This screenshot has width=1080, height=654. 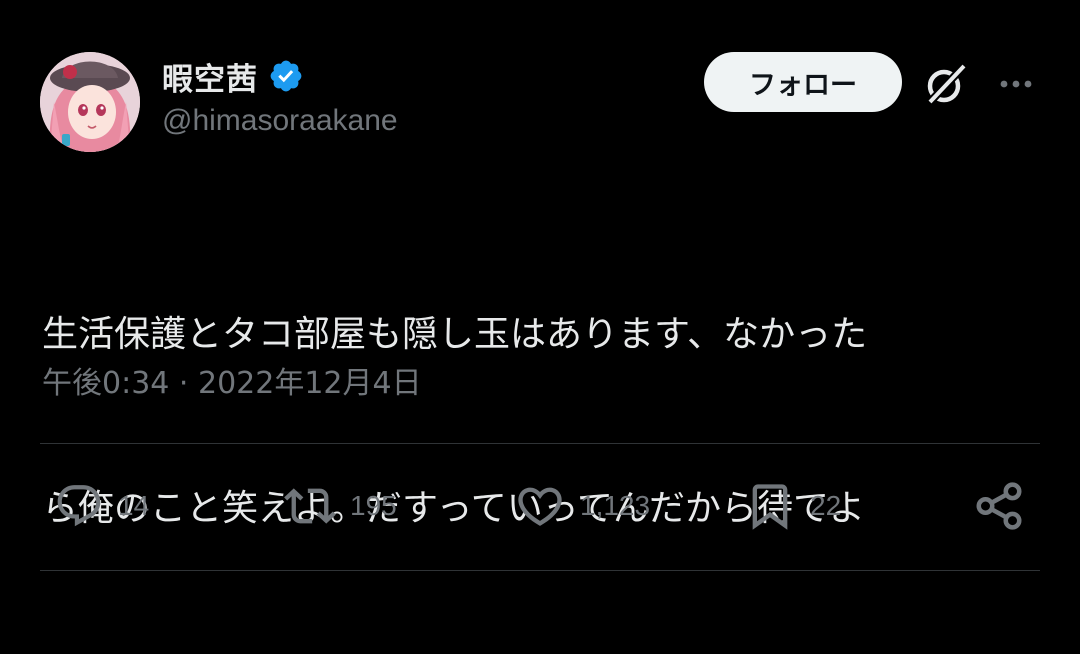 I want to click on action-bar: 14 195 1,123 22, so click(x=540, y=506).